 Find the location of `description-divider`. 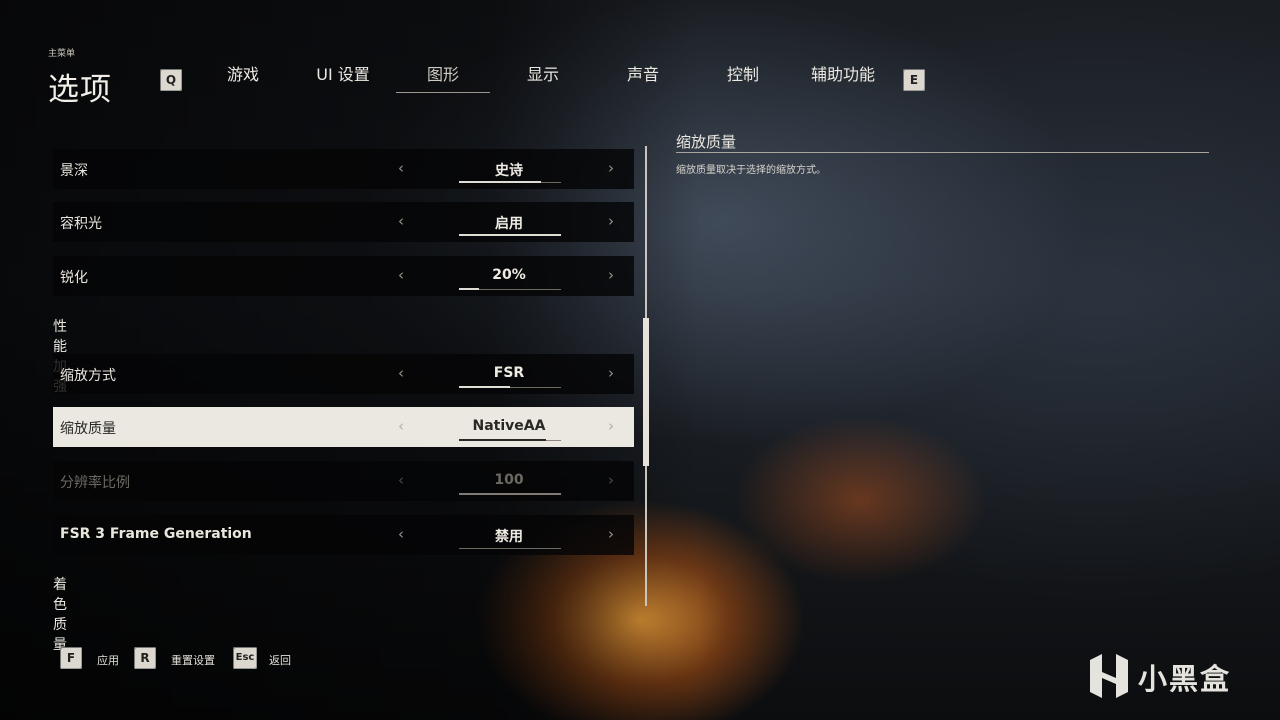

description-divider is located at coordinates (942, 152).